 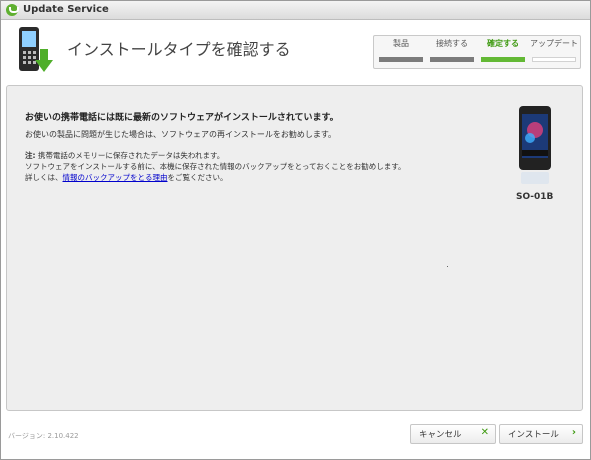 What do you see at coordinates (131, 155) in the screenshot?
I see `note-line-1: 携帯電話のメモリーに保存されたデータは失われます。` at bounding box center [131, 155].